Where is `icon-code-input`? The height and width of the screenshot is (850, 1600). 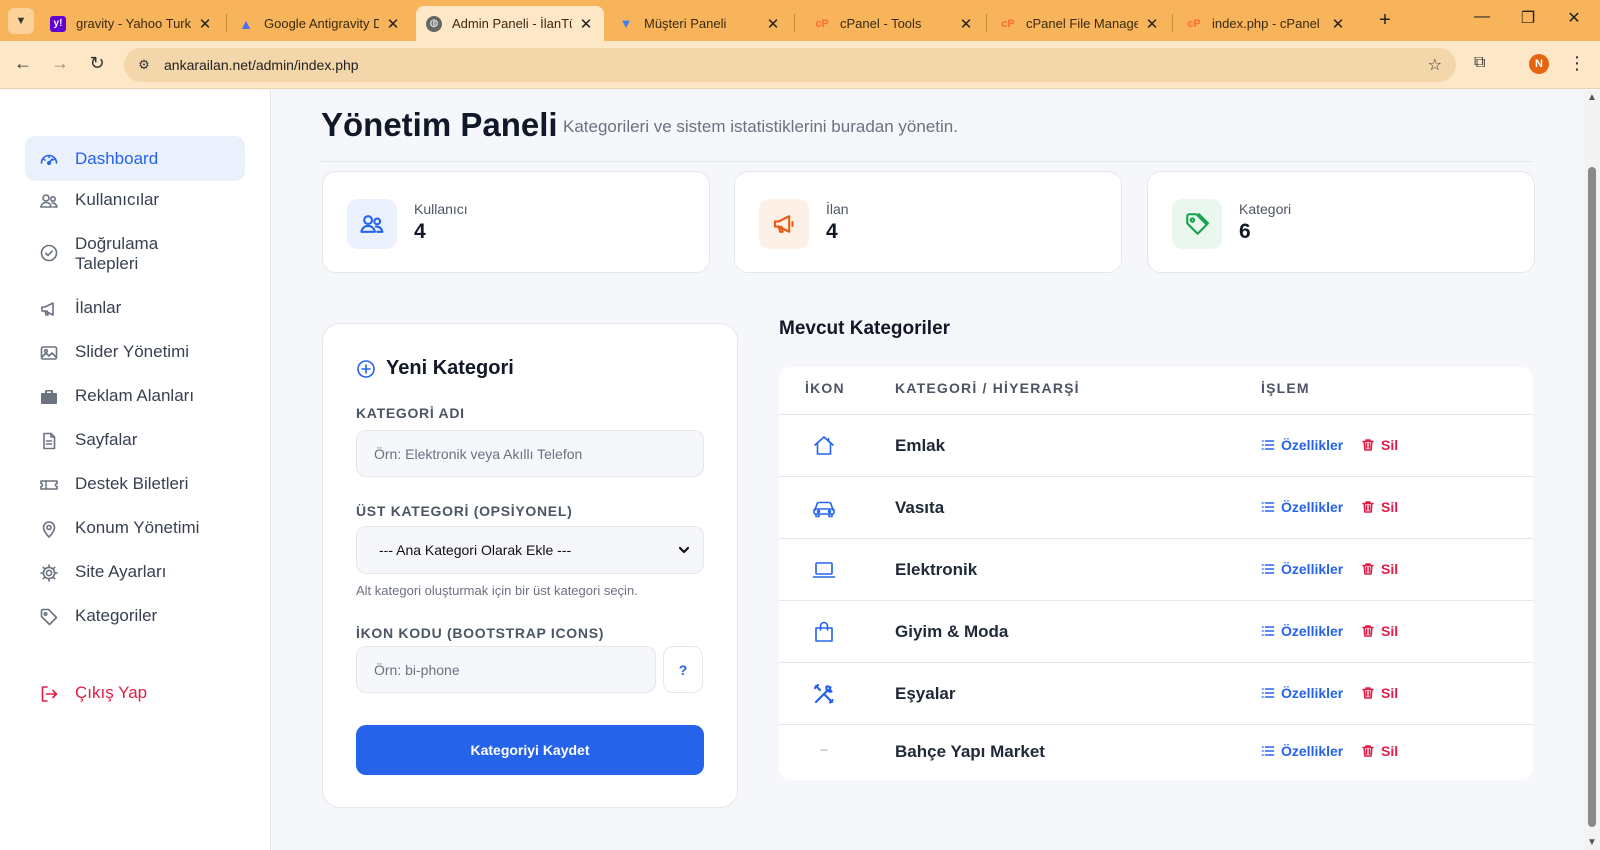 icon-code-input is located at coordinates (506, 669).